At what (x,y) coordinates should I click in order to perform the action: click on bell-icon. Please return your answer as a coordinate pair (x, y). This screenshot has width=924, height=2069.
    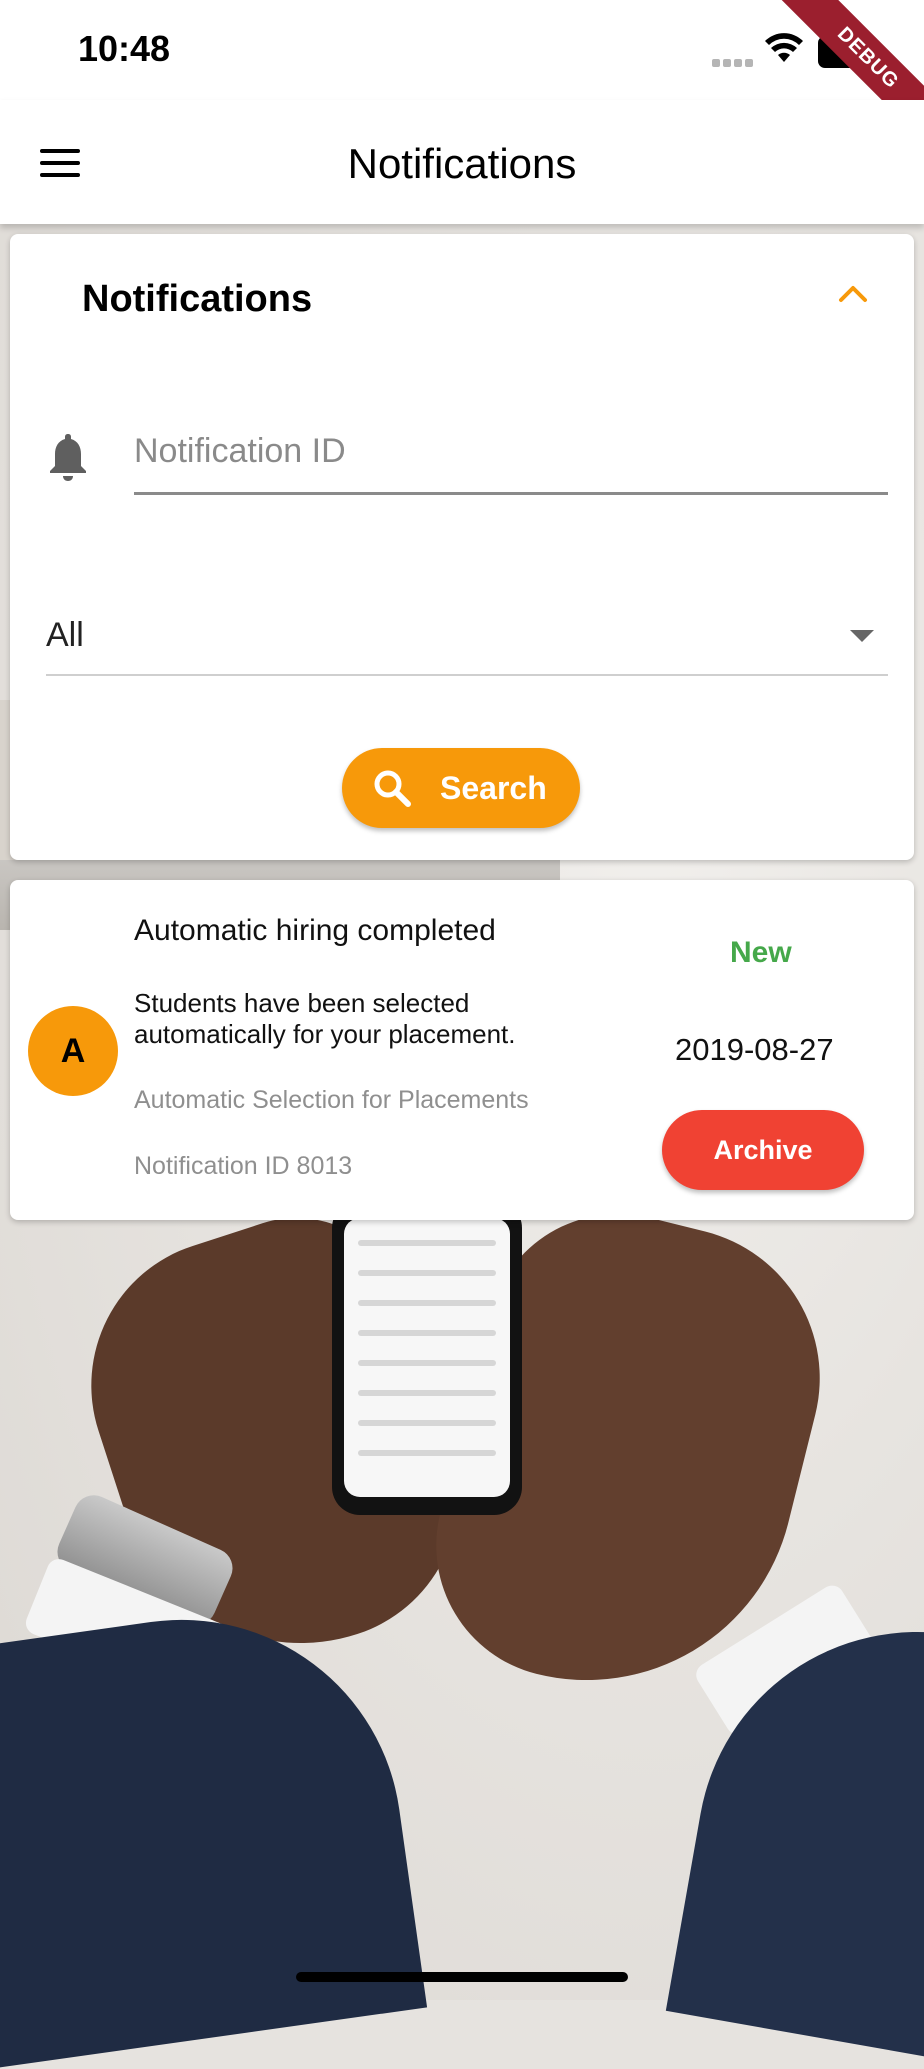
    Looking at the image, I should click on (68, 457).